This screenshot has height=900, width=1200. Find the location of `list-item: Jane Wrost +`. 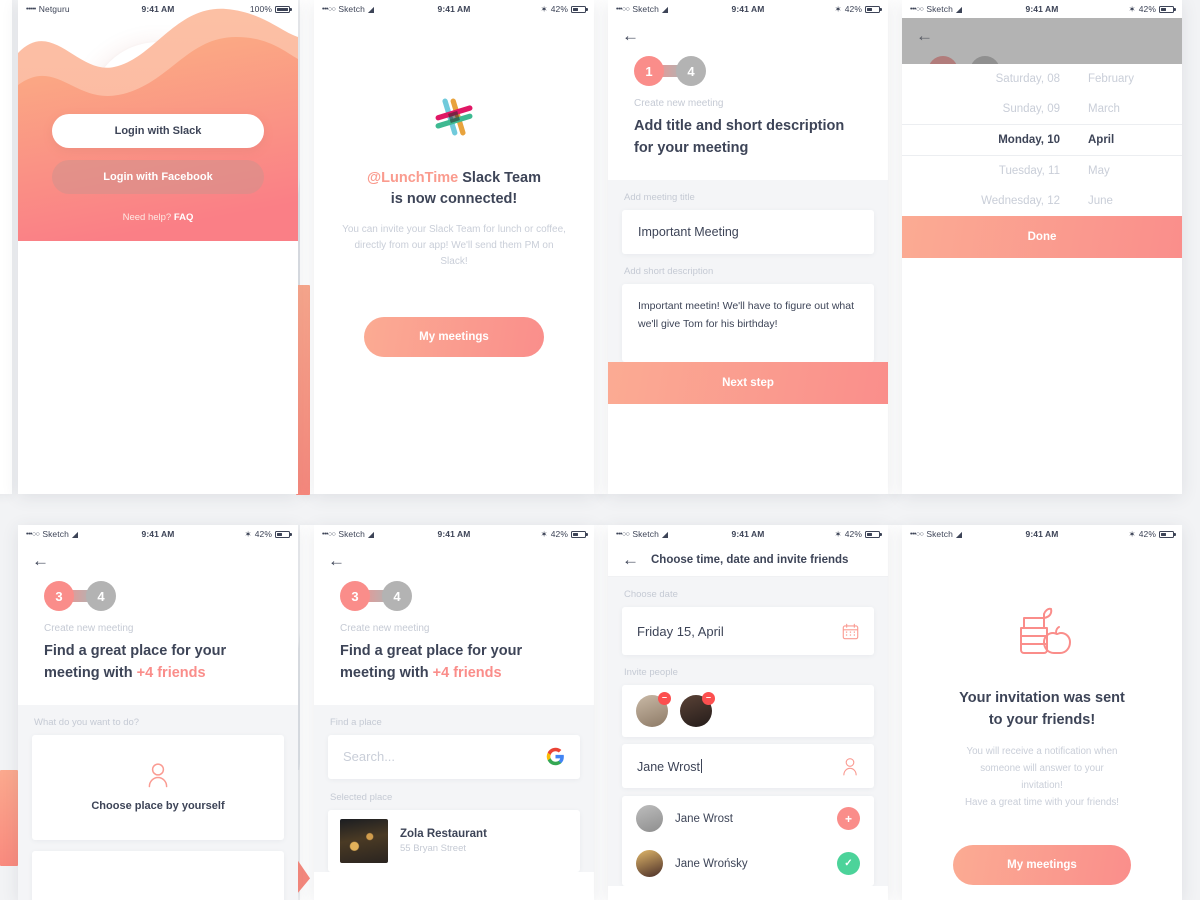

list-item: Jane Wrost + is located at coordinates (748, 818).